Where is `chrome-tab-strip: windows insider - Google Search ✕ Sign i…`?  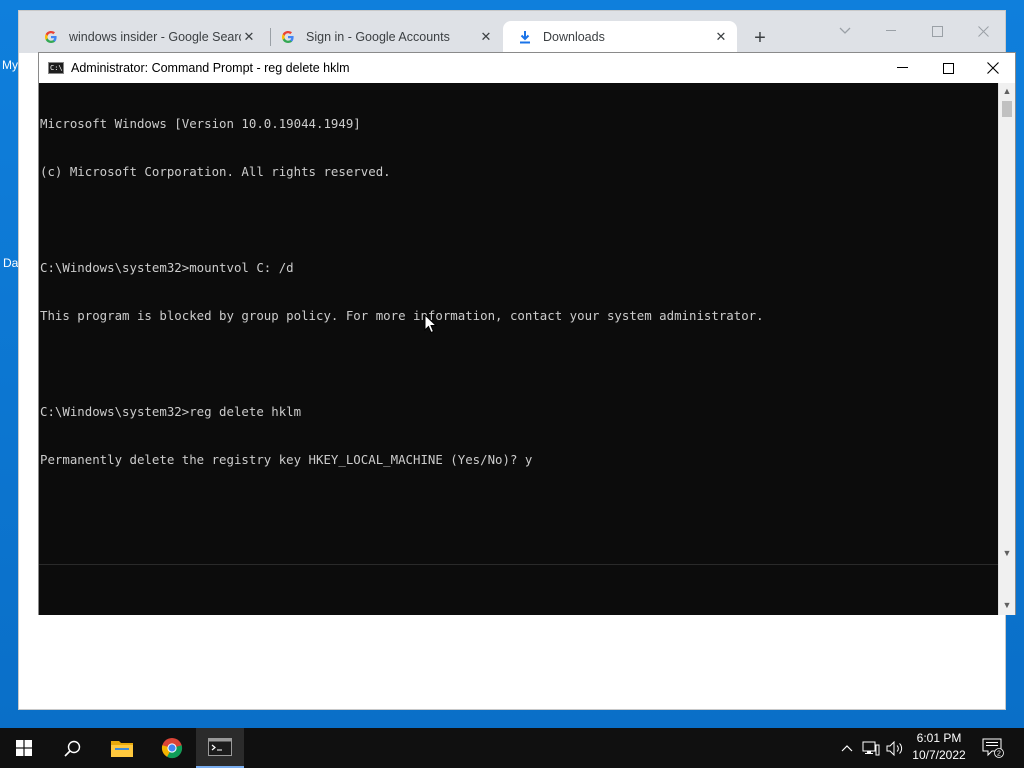
chrome-tab-strip: windows insider - Google Search ✕ Sign i… is located at coordinates (512, 32).